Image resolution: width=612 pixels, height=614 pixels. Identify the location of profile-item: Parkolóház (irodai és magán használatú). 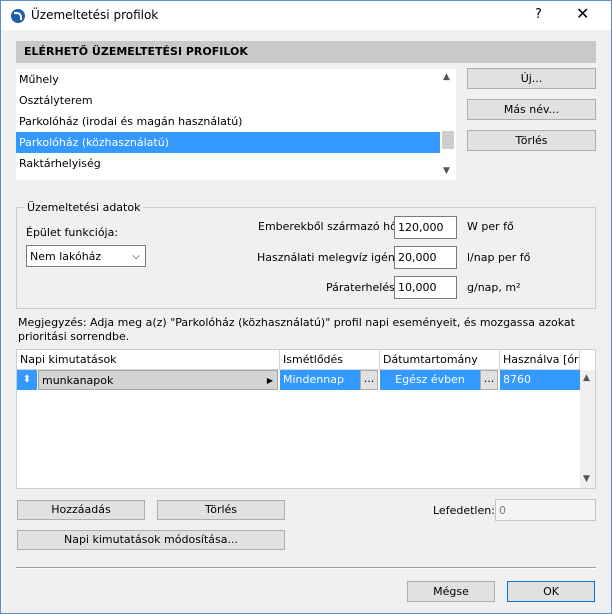
(228, 121).